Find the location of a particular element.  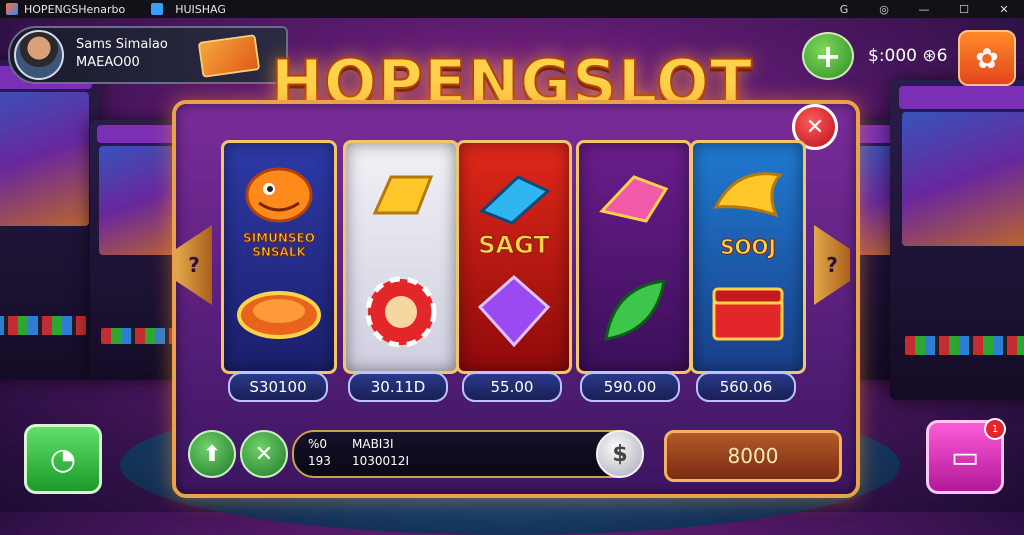

window-controls: G ◎ — ☐ ✕ is located at coordinates (924, 9).